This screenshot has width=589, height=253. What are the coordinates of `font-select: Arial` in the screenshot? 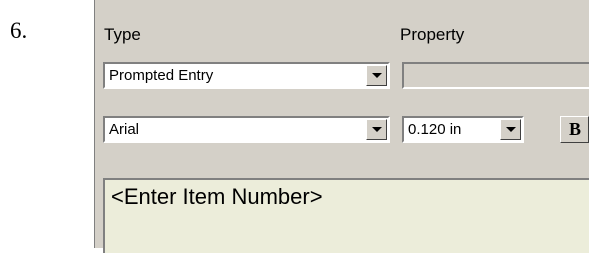 It's located at (246, 129).